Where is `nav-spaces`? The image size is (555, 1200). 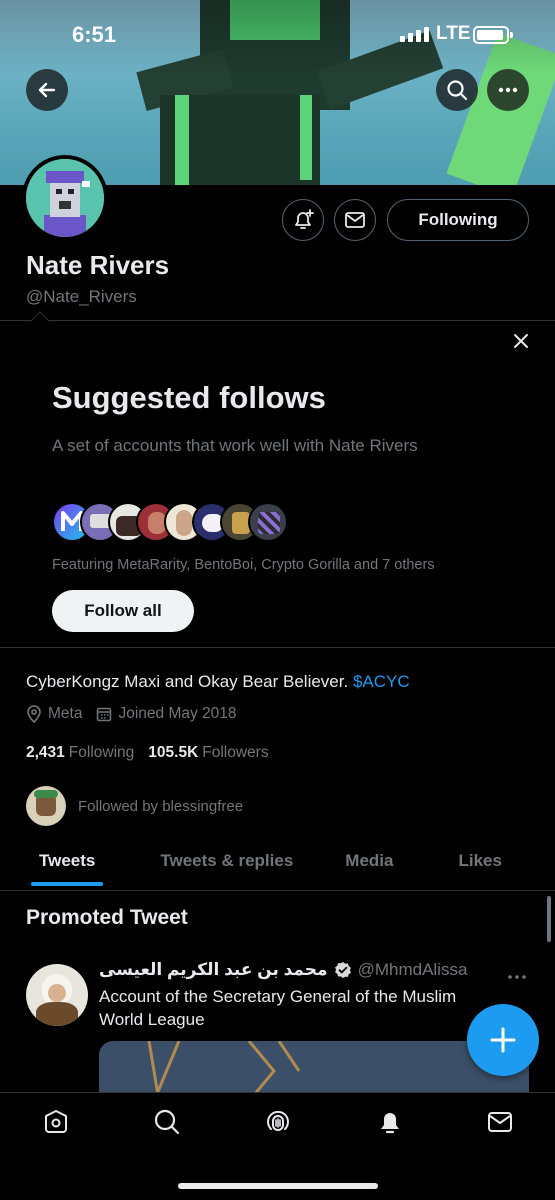
nav-spaces is located at coordinates (278, 1122).